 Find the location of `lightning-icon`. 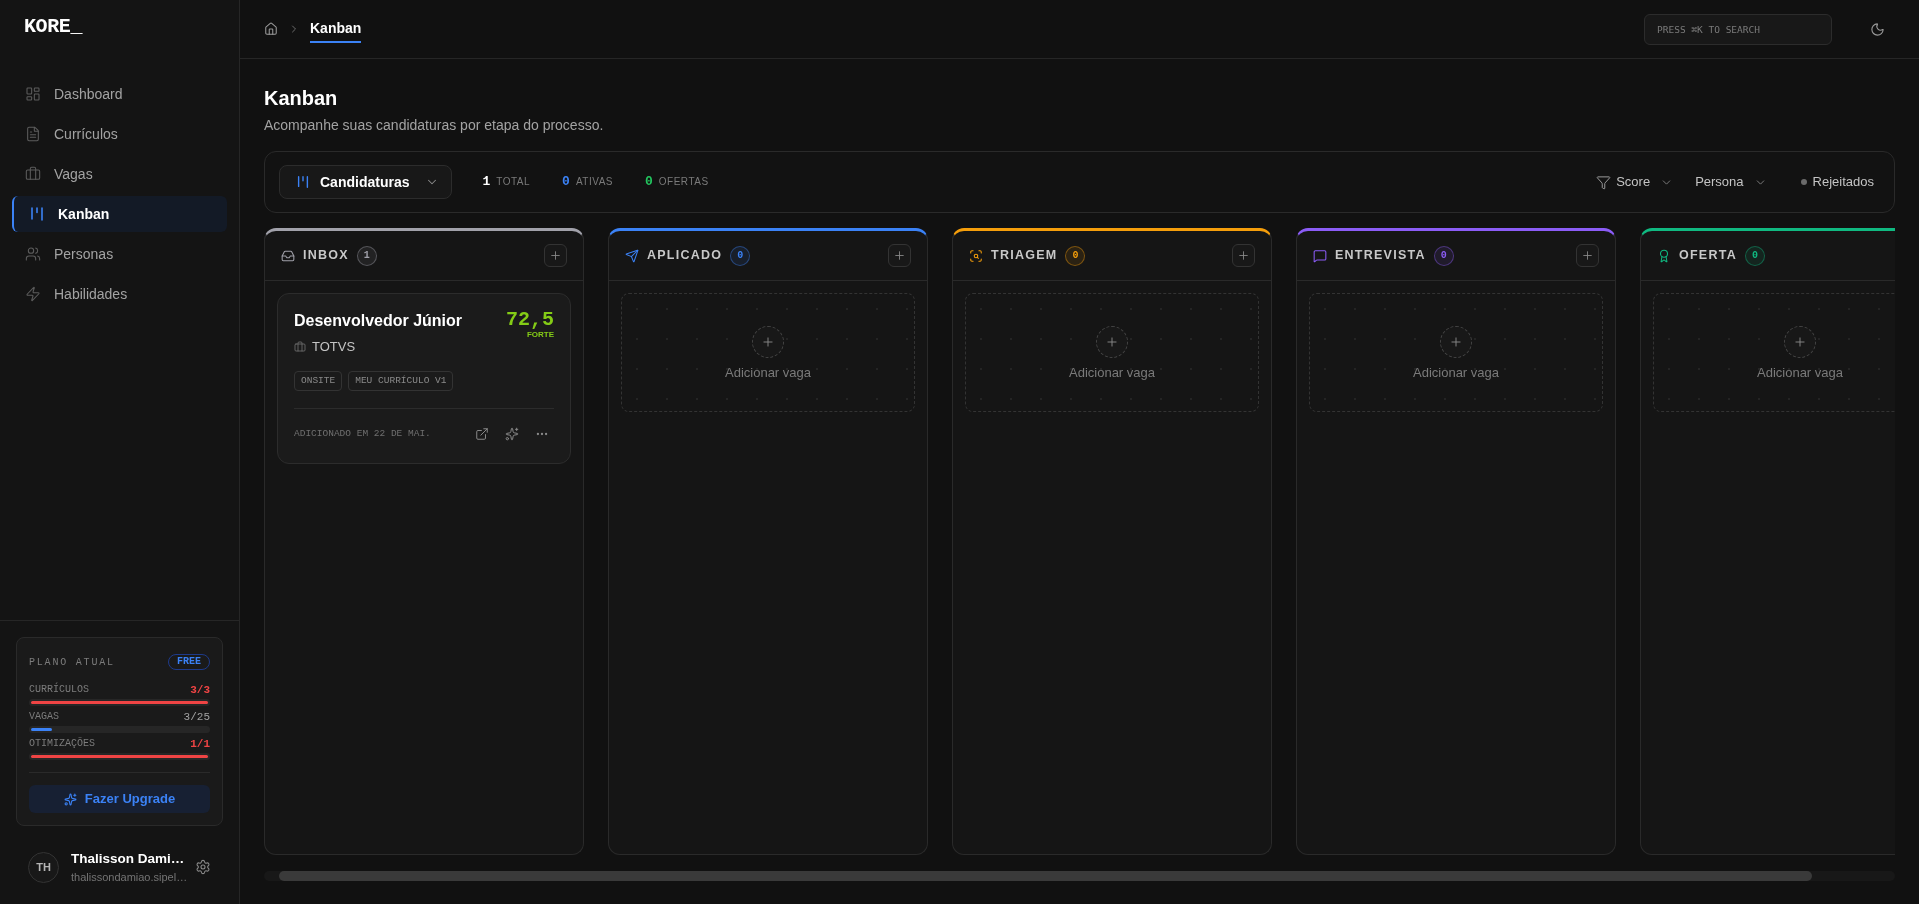

lightning-icon is located at coordinates (33, 294).